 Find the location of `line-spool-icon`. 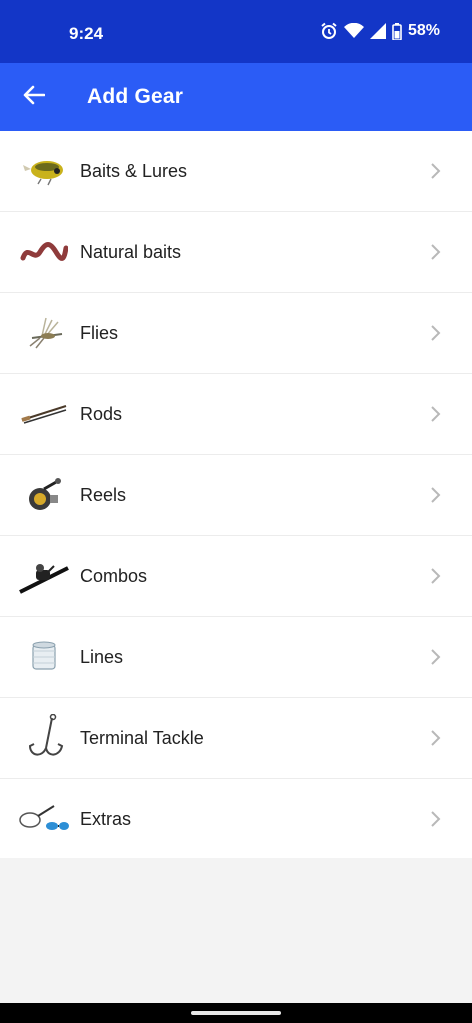

line-spool-icon is located at coordinates (44, 657).